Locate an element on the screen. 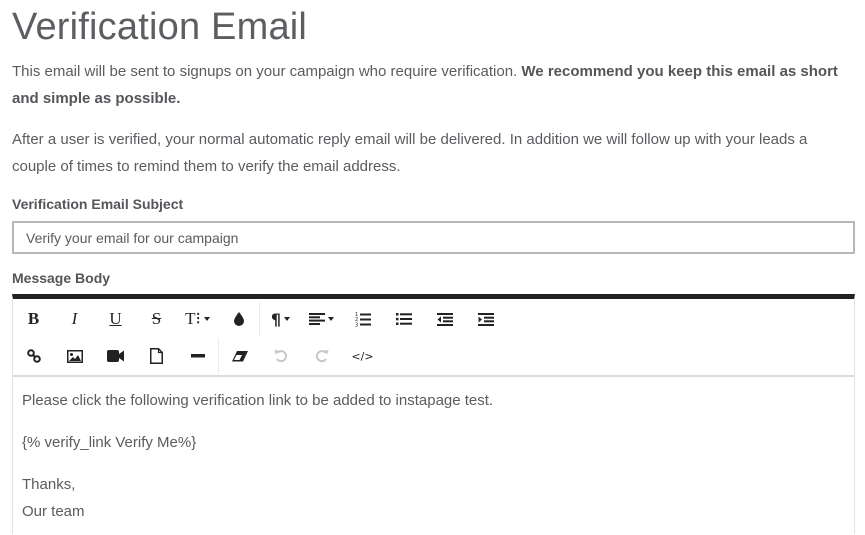 The width and height of the screenshot is (865, 535). unordered-list-icon is located at coordinates (403, 319).